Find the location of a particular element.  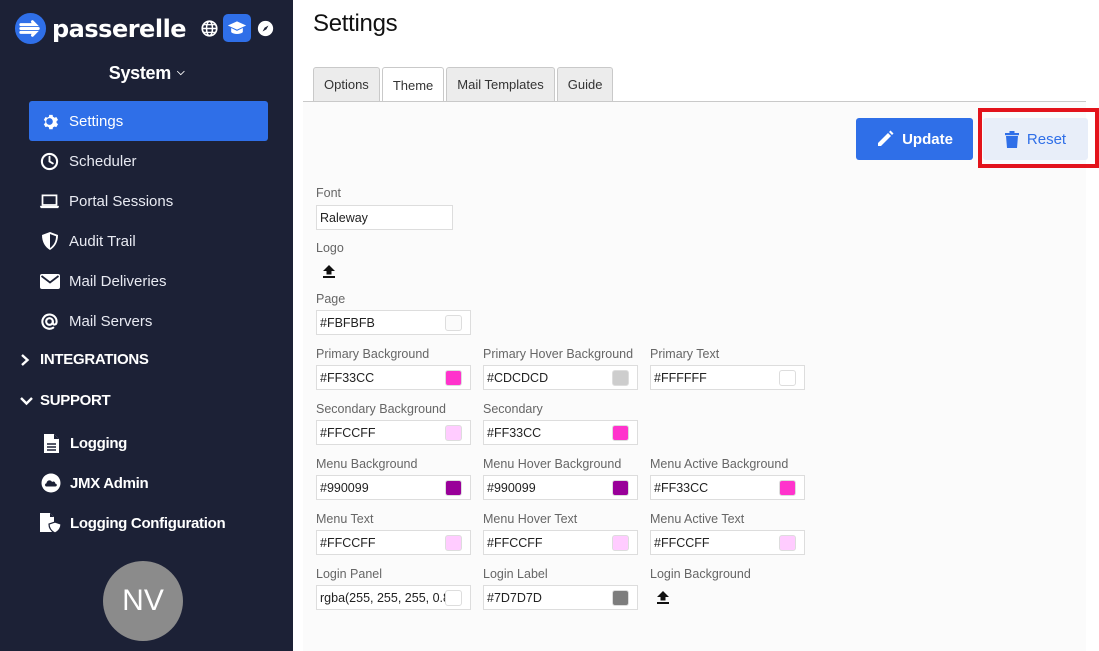

graduation-cap-icon is located at coordinates (237, 28).